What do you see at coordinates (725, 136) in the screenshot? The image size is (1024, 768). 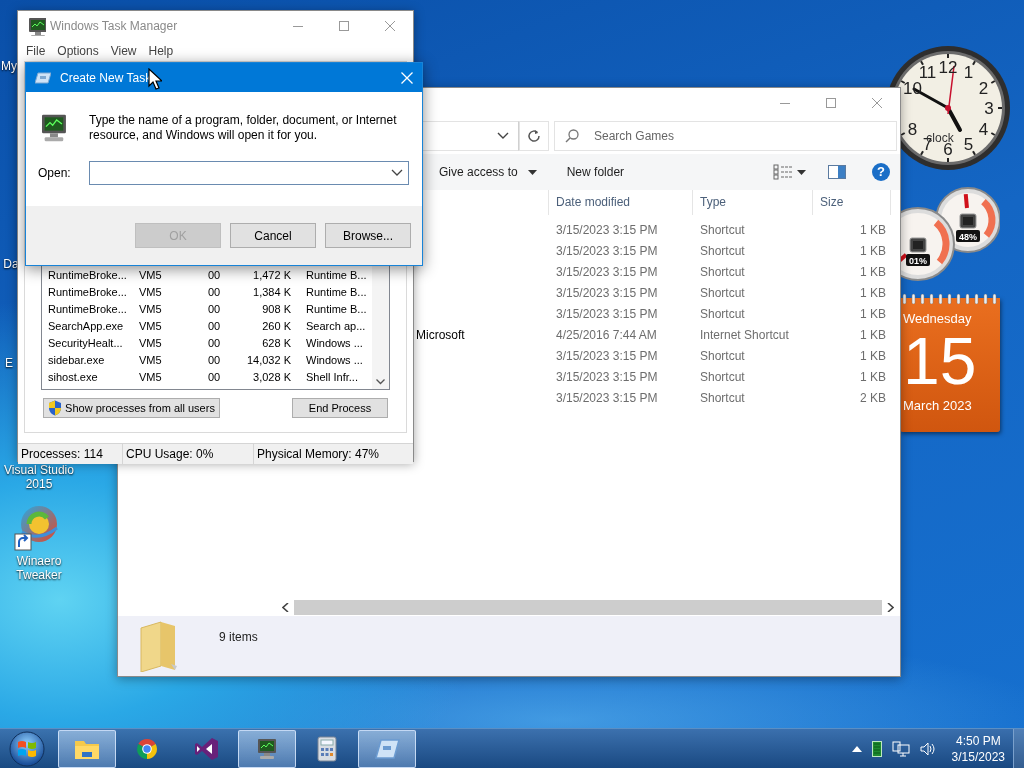 I see `search-field: Search Games` at bounding box center [725, 136].